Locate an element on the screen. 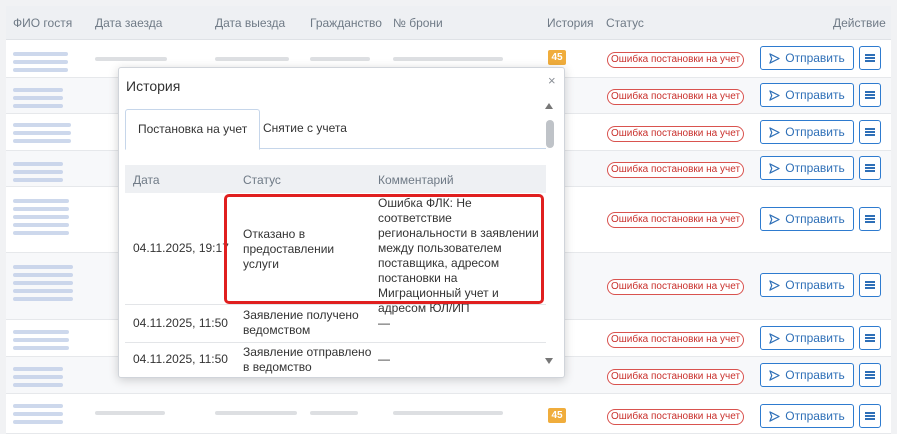 This screenshot has height=434, width=897. scroll-down-arrow-icon is located at coordinates (549, 361).